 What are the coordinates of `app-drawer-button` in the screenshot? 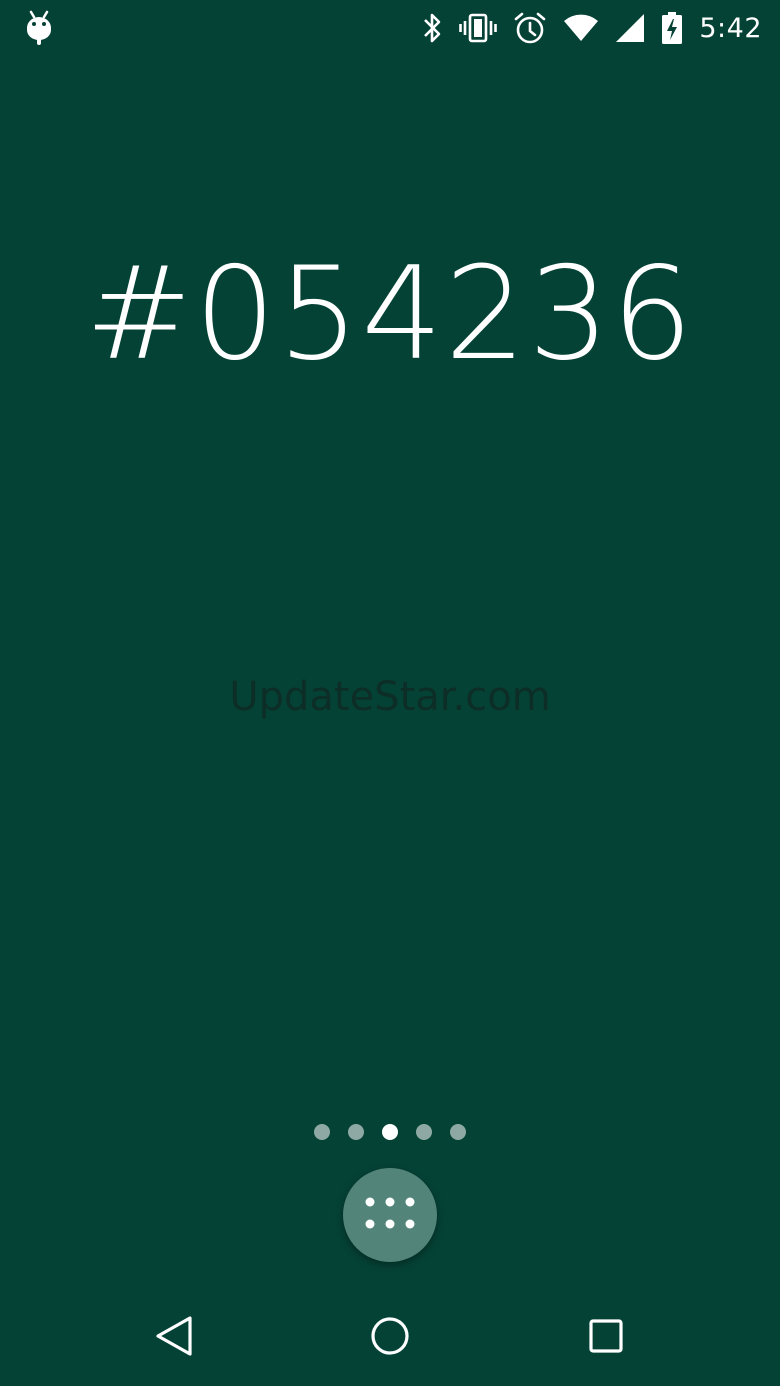 It's located at (390, 1215).